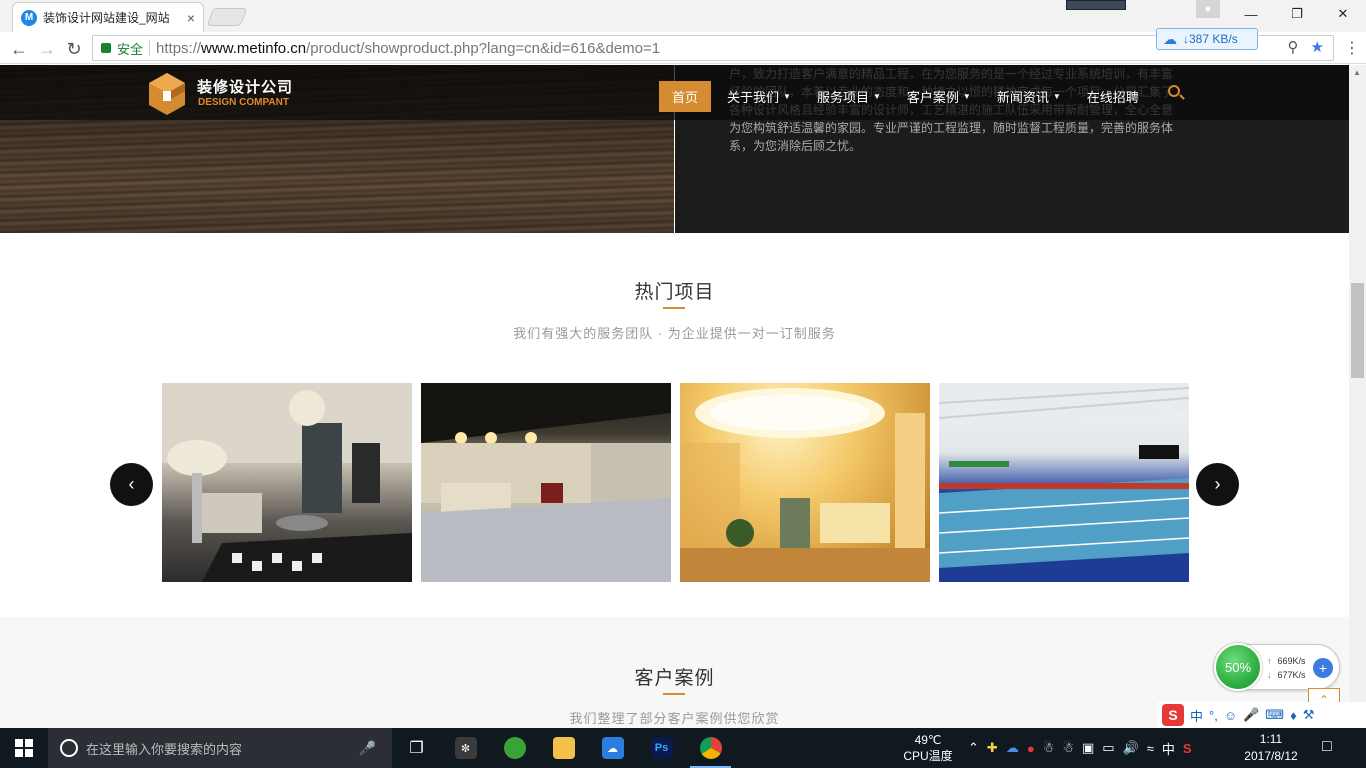 The image size is (1366, 768). I want to click on taskbar-app-pinwheel: ✼, so click(465, 748).